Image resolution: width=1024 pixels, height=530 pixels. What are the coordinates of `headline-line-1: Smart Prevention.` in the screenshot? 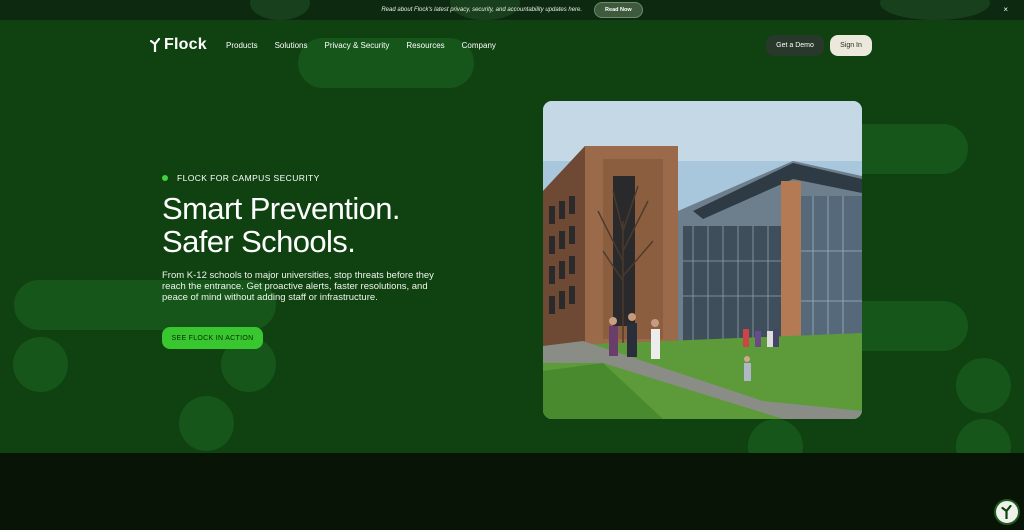 It's located at (281, 208).